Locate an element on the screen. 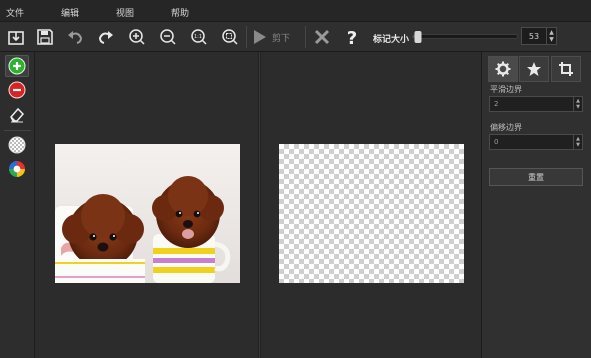 This screenshot has height=358, width=591. color-bg-tool is located at coordinates (17, 169).